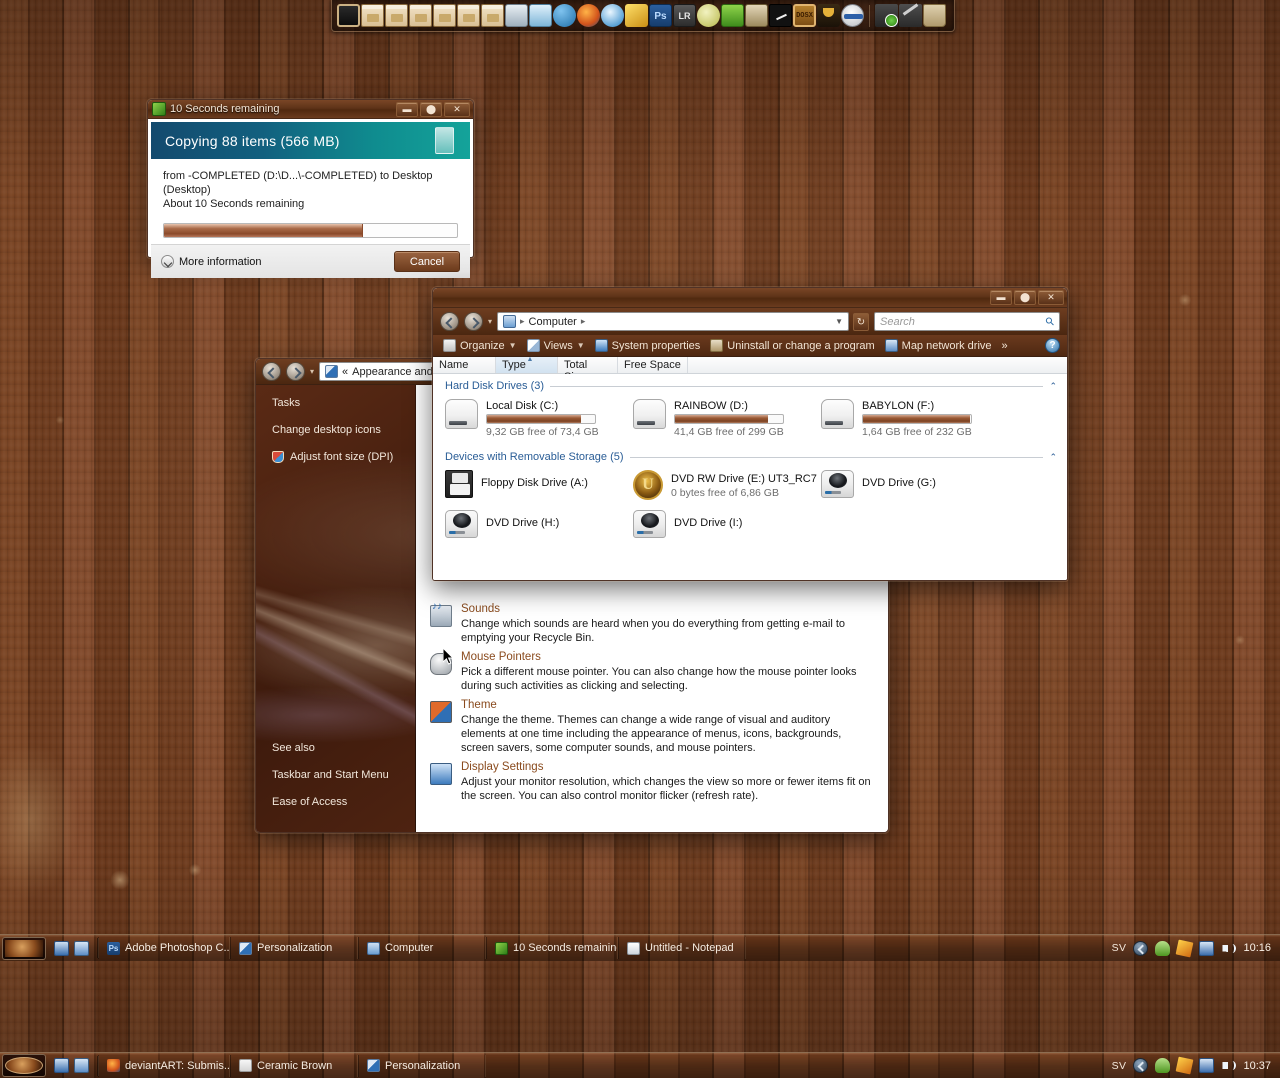  I want to click on clock: 10:16, so click(1257, 948).